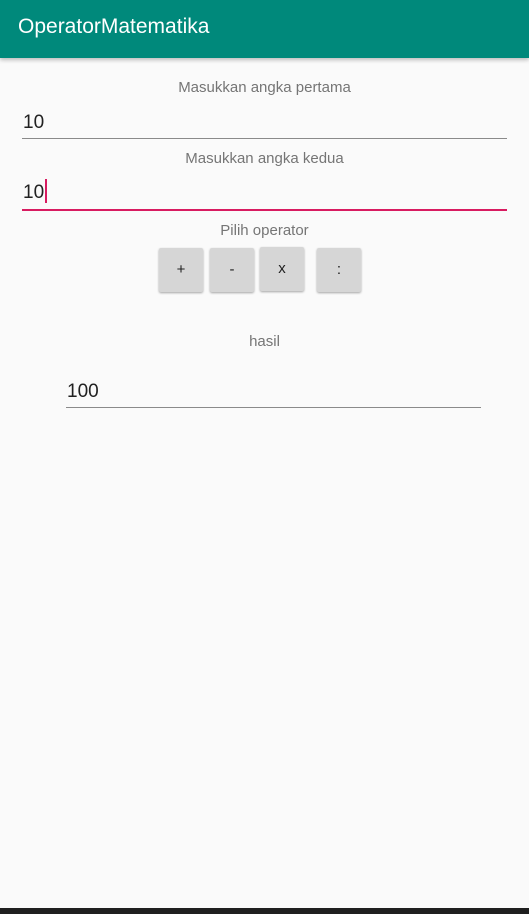 This screenshot has width=529, height=914. Describe the element at coordinates (273, 391) in the screenshot. I see `result-field: 100` at that location.